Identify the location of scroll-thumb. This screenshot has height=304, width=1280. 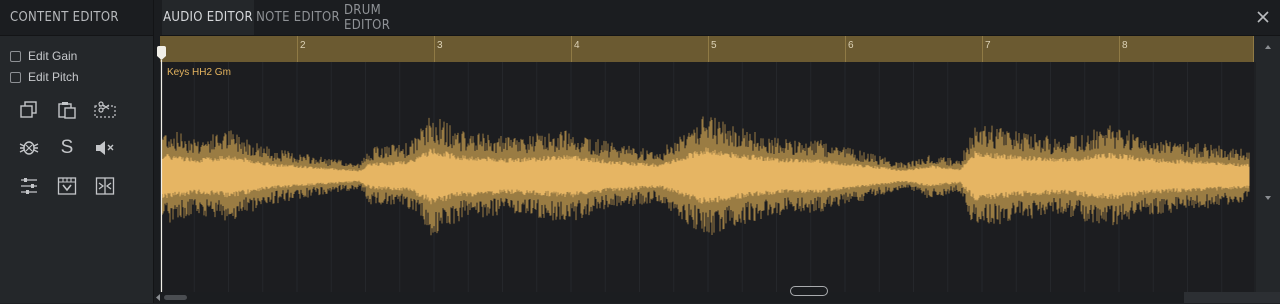
(175, 297).